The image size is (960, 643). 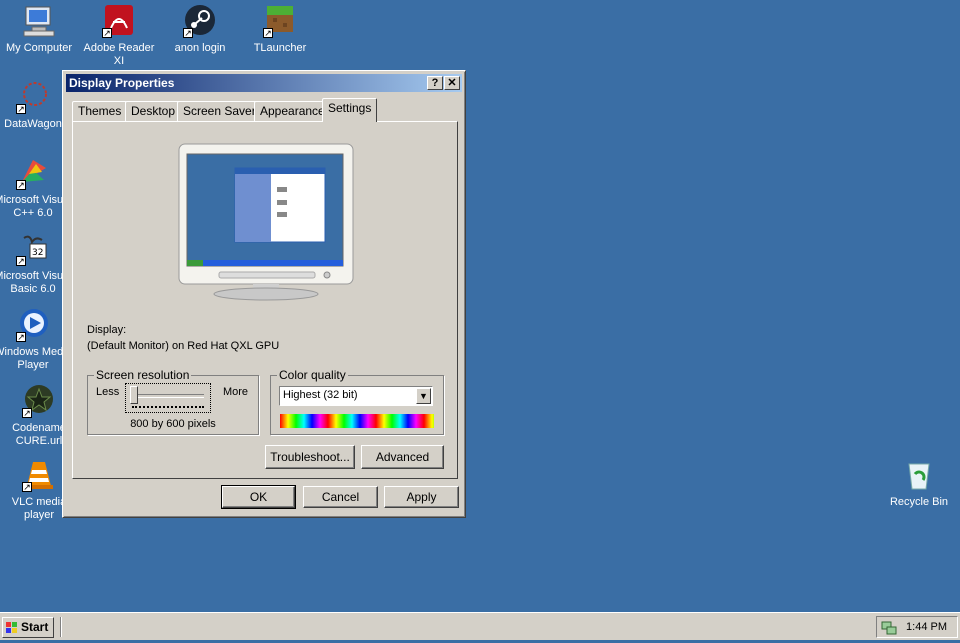 I want to click on advanced-button: Advanced, so click(x=402, y=457).